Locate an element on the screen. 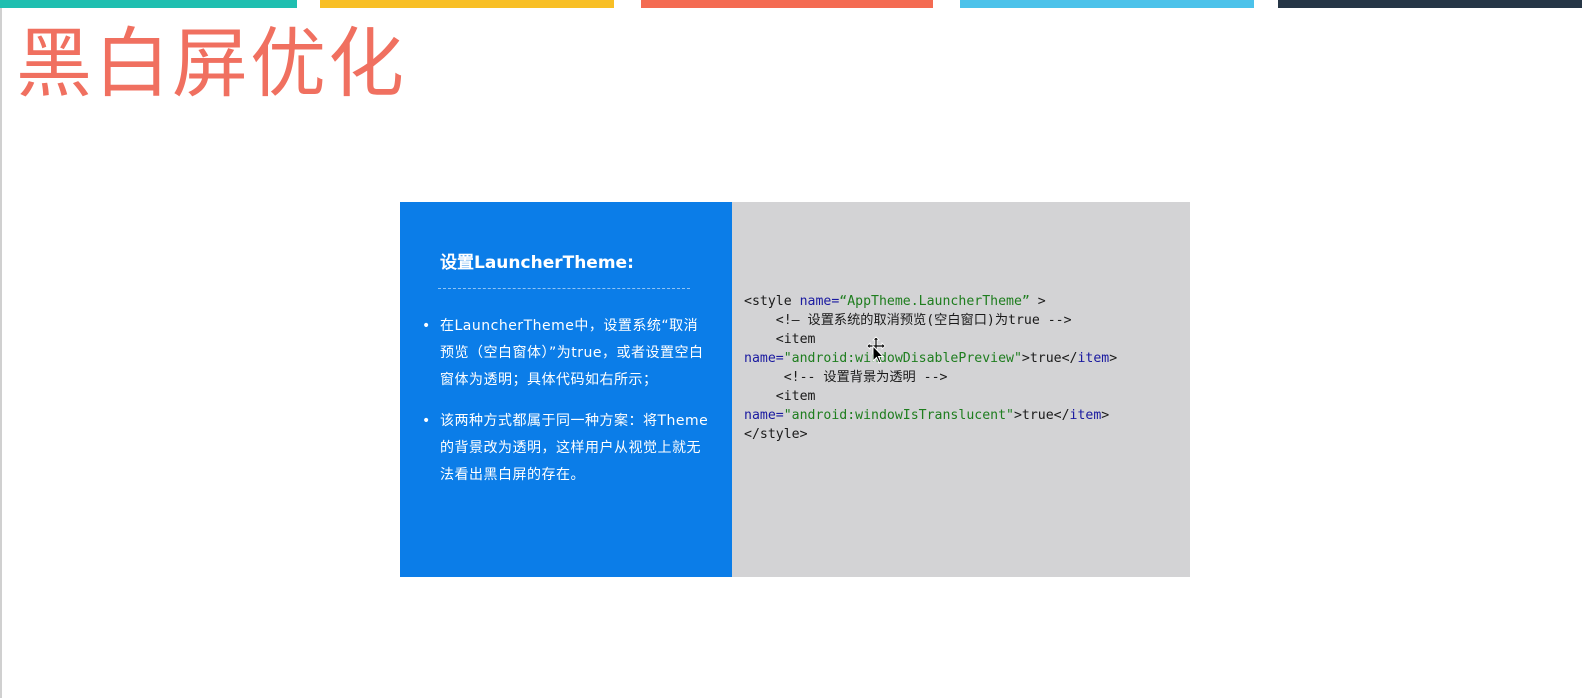 The width and height of the screenshot is (1582, 698). code-style-close: > is located at coordinates (1037, 301).